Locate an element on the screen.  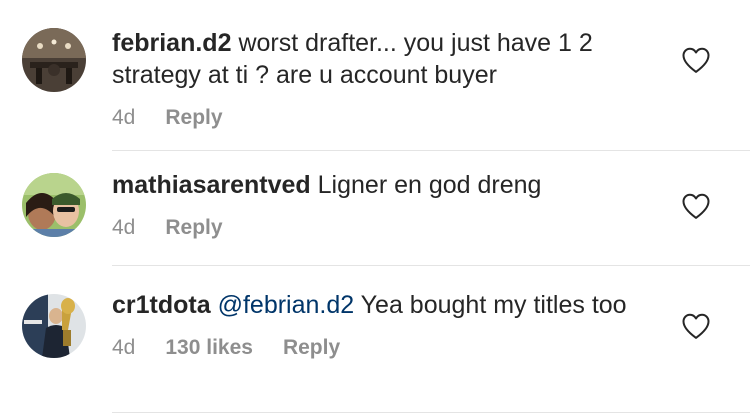
comment-meta: 4d 130 likes Reply is located at coordinates (376, 348).